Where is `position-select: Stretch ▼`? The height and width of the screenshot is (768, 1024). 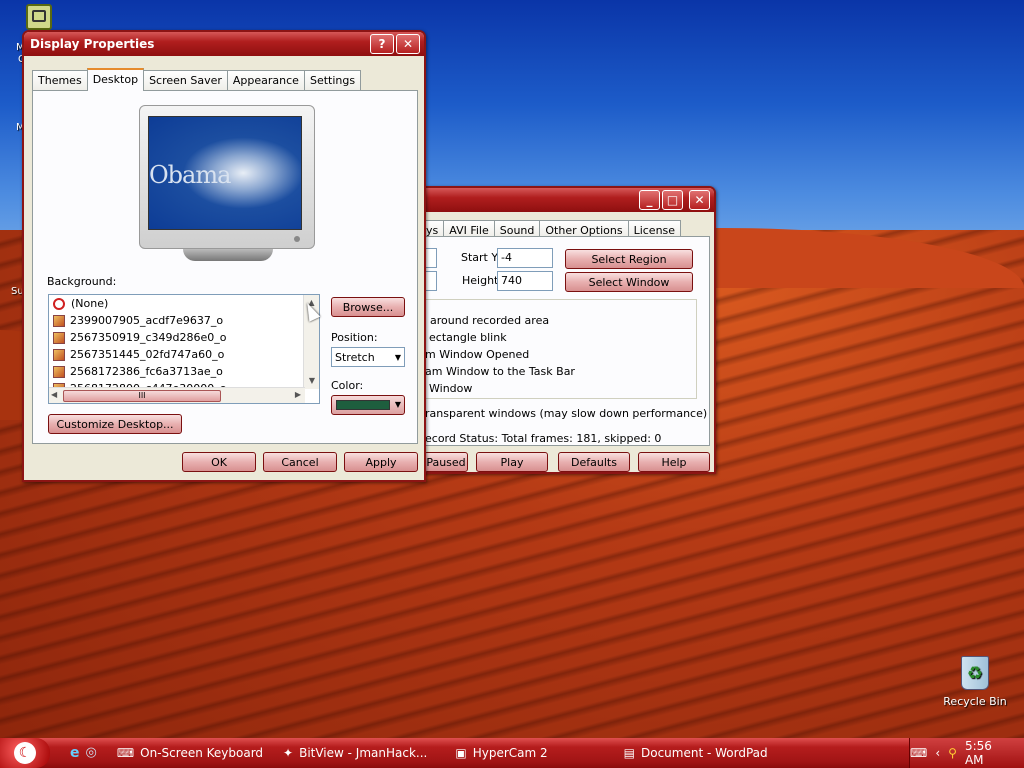
position-select: Stretch ▼ is located at coordinates (368, 357).